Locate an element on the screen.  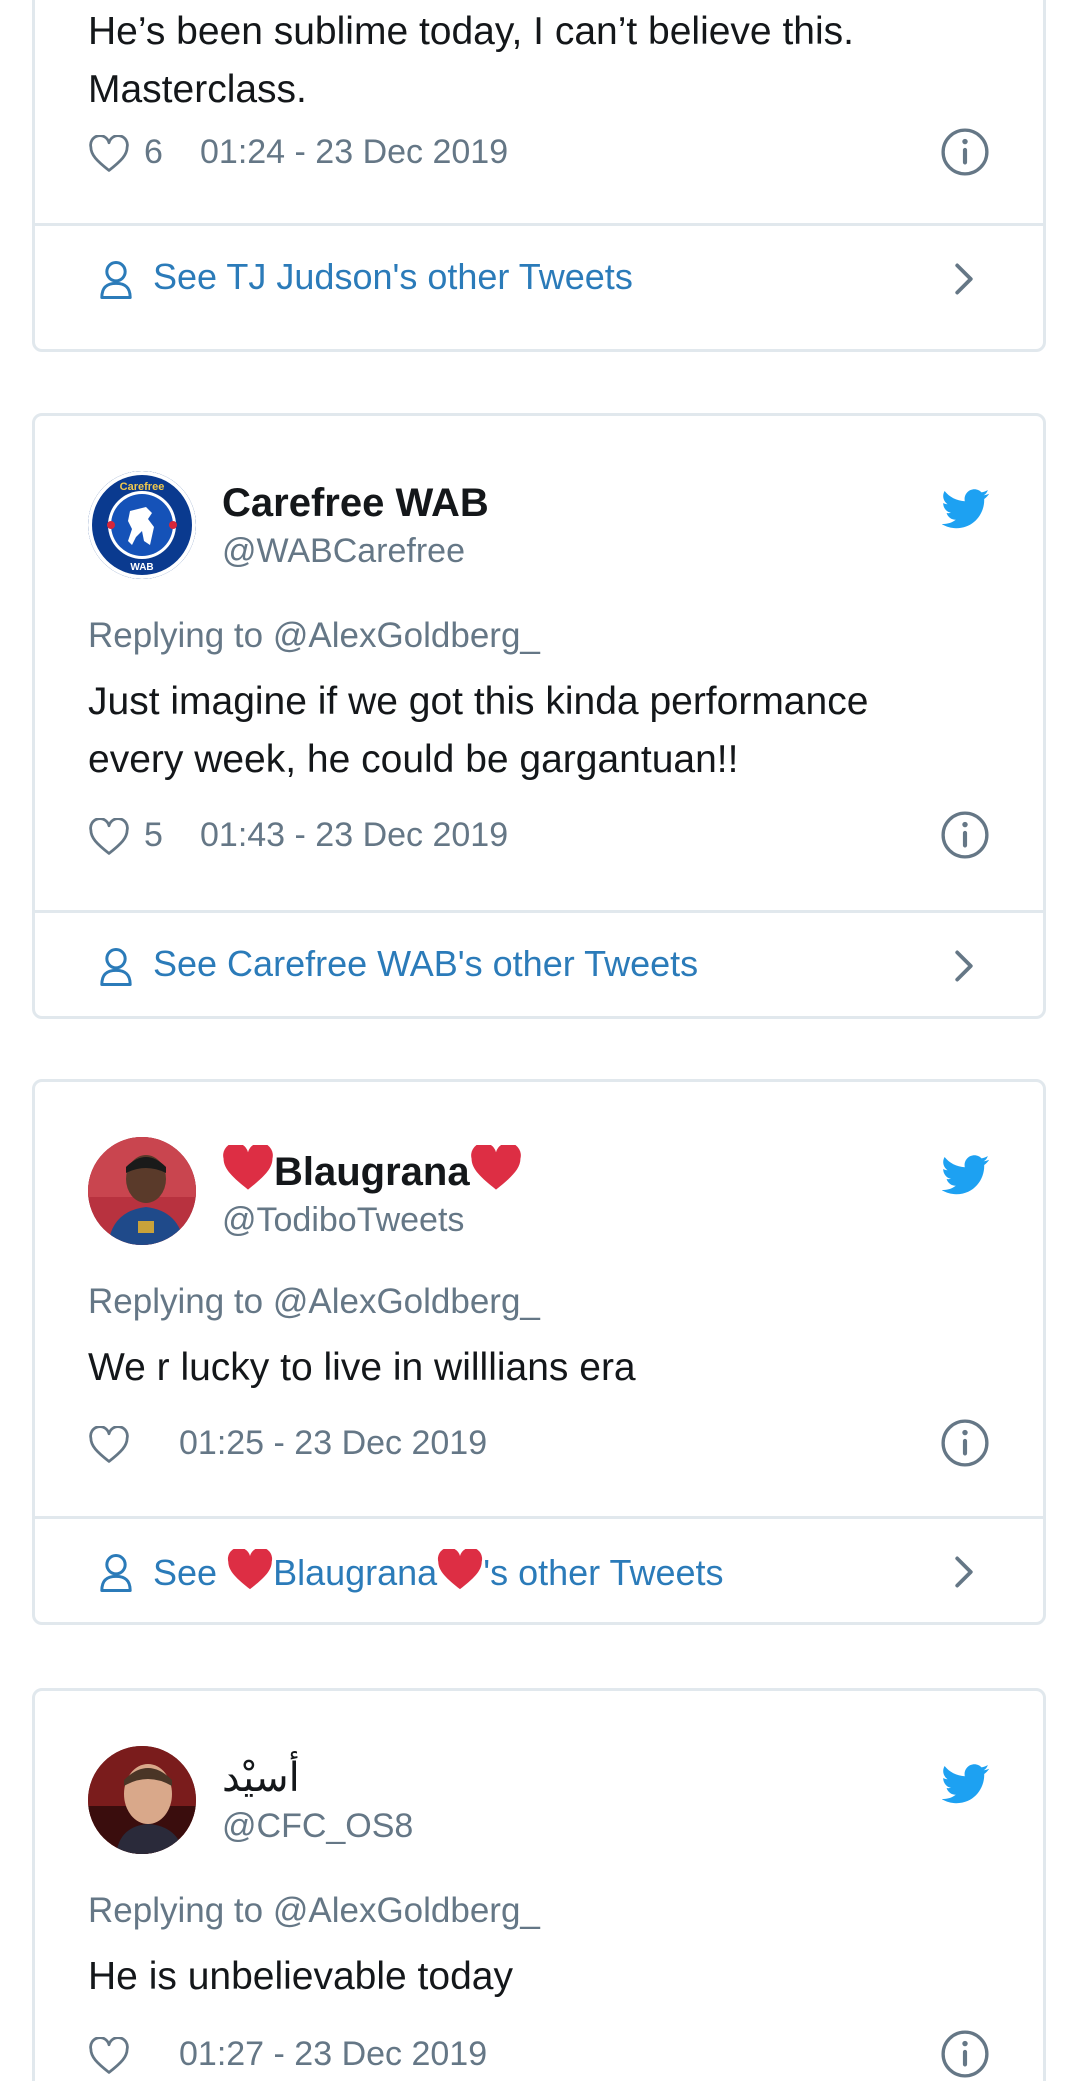
display-name-text: Blaugrana is located at coordinates (372, 1172).